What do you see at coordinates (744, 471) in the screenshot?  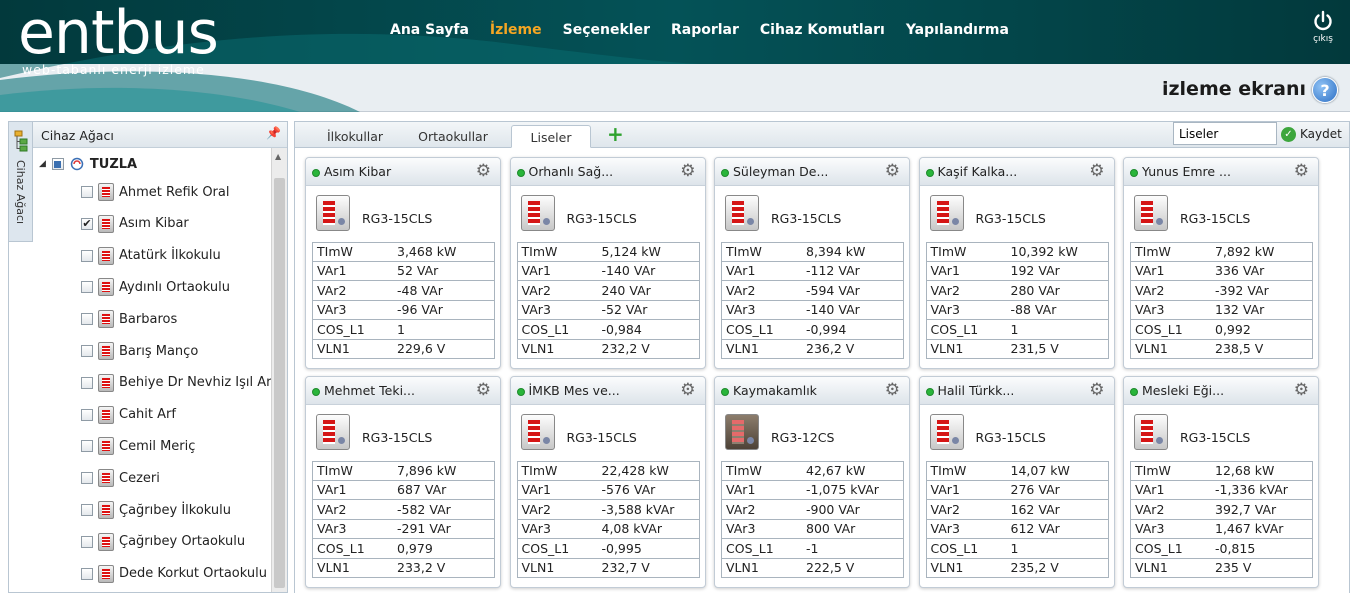 I see `reading-label: TImW` at bounding box center [744, 471].